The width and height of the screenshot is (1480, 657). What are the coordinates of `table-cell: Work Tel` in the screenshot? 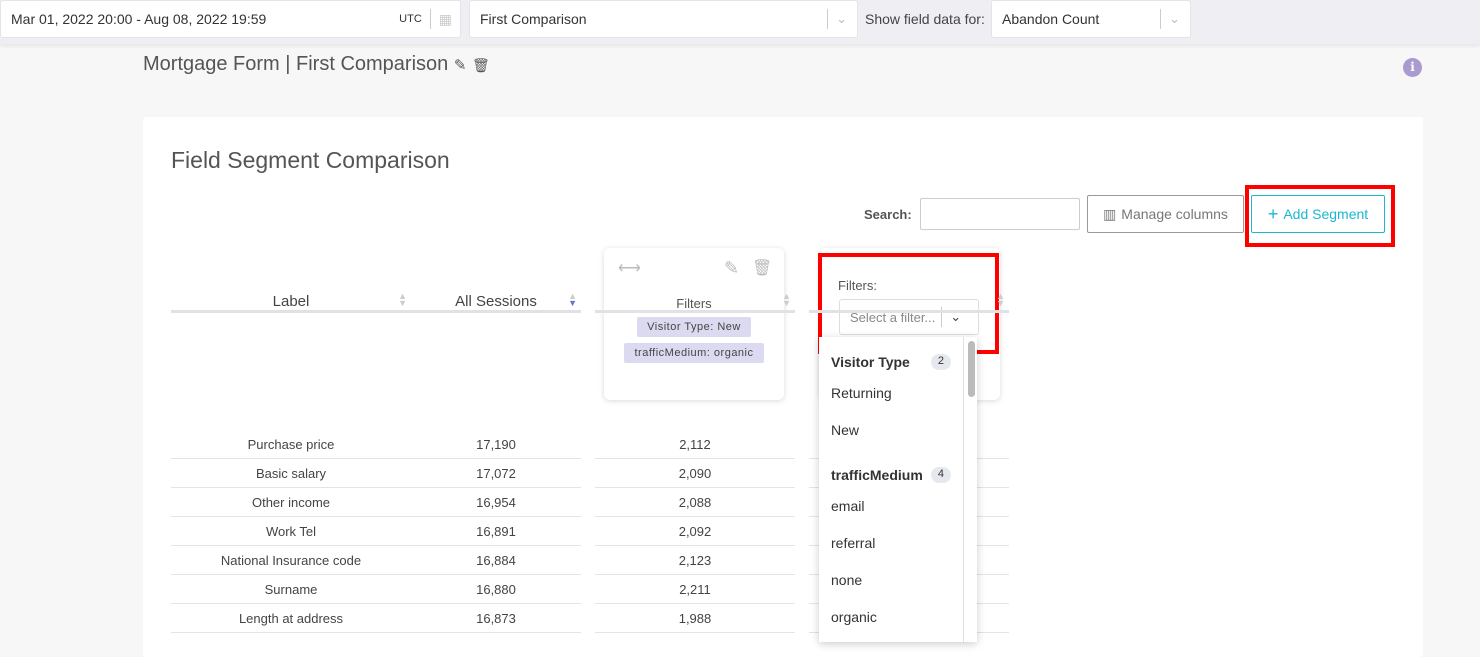 It's located at (291, 531).